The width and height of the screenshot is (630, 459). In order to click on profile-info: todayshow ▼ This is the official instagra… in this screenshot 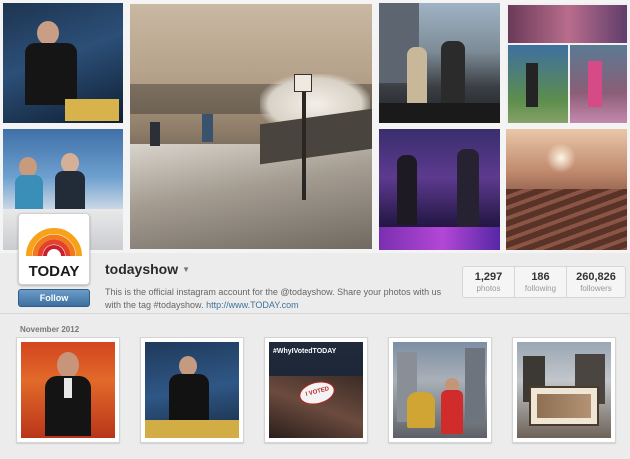, I will do `click(275, 286)`.